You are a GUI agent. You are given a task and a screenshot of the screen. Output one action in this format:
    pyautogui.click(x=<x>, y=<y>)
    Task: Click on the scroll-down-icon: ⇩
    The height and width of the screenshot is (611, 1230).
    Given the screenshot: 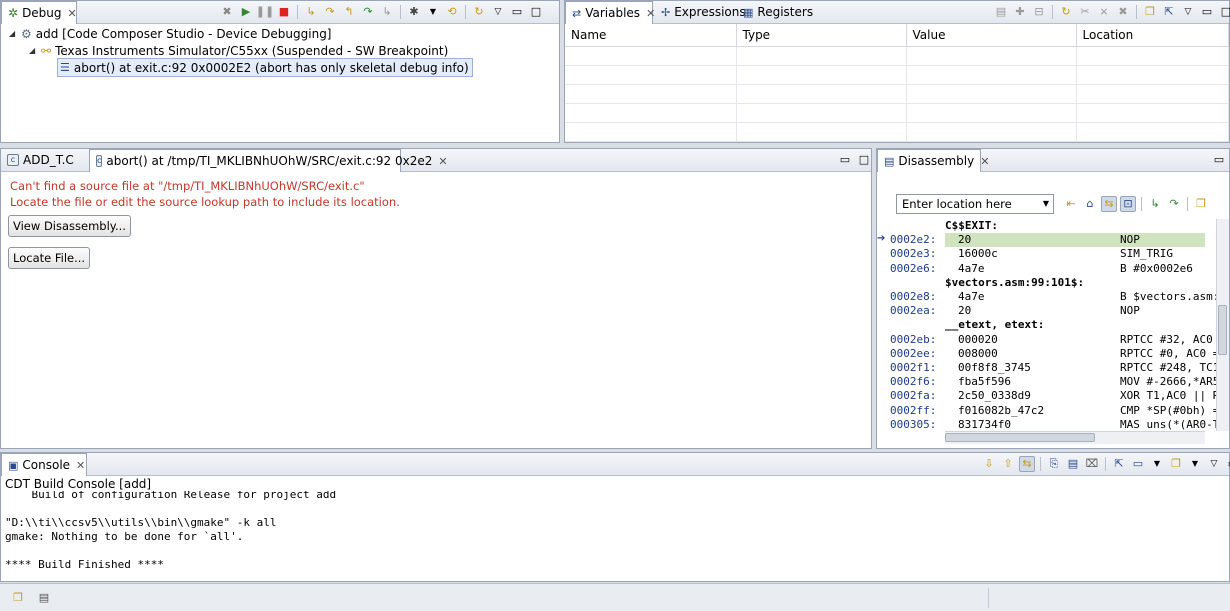 What is the action you would take?
    pyautogui.click(x=989, y=464)
    